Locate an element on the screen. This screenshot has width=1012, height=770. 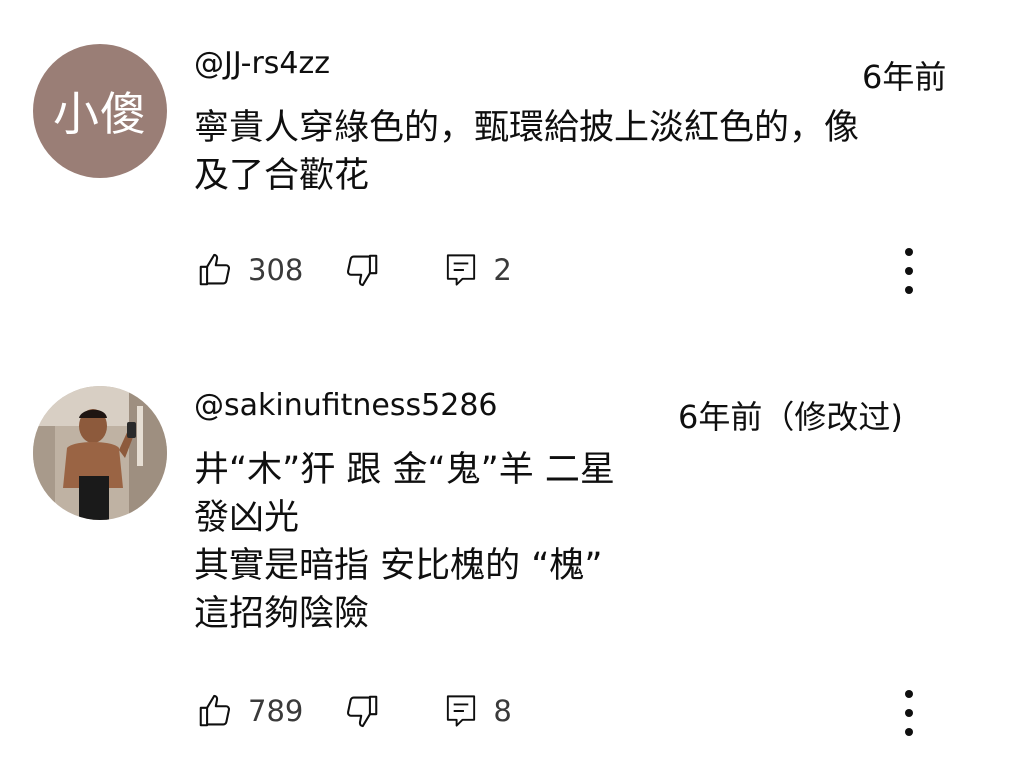
like-count: 789 is located at coordinates (276, 711).